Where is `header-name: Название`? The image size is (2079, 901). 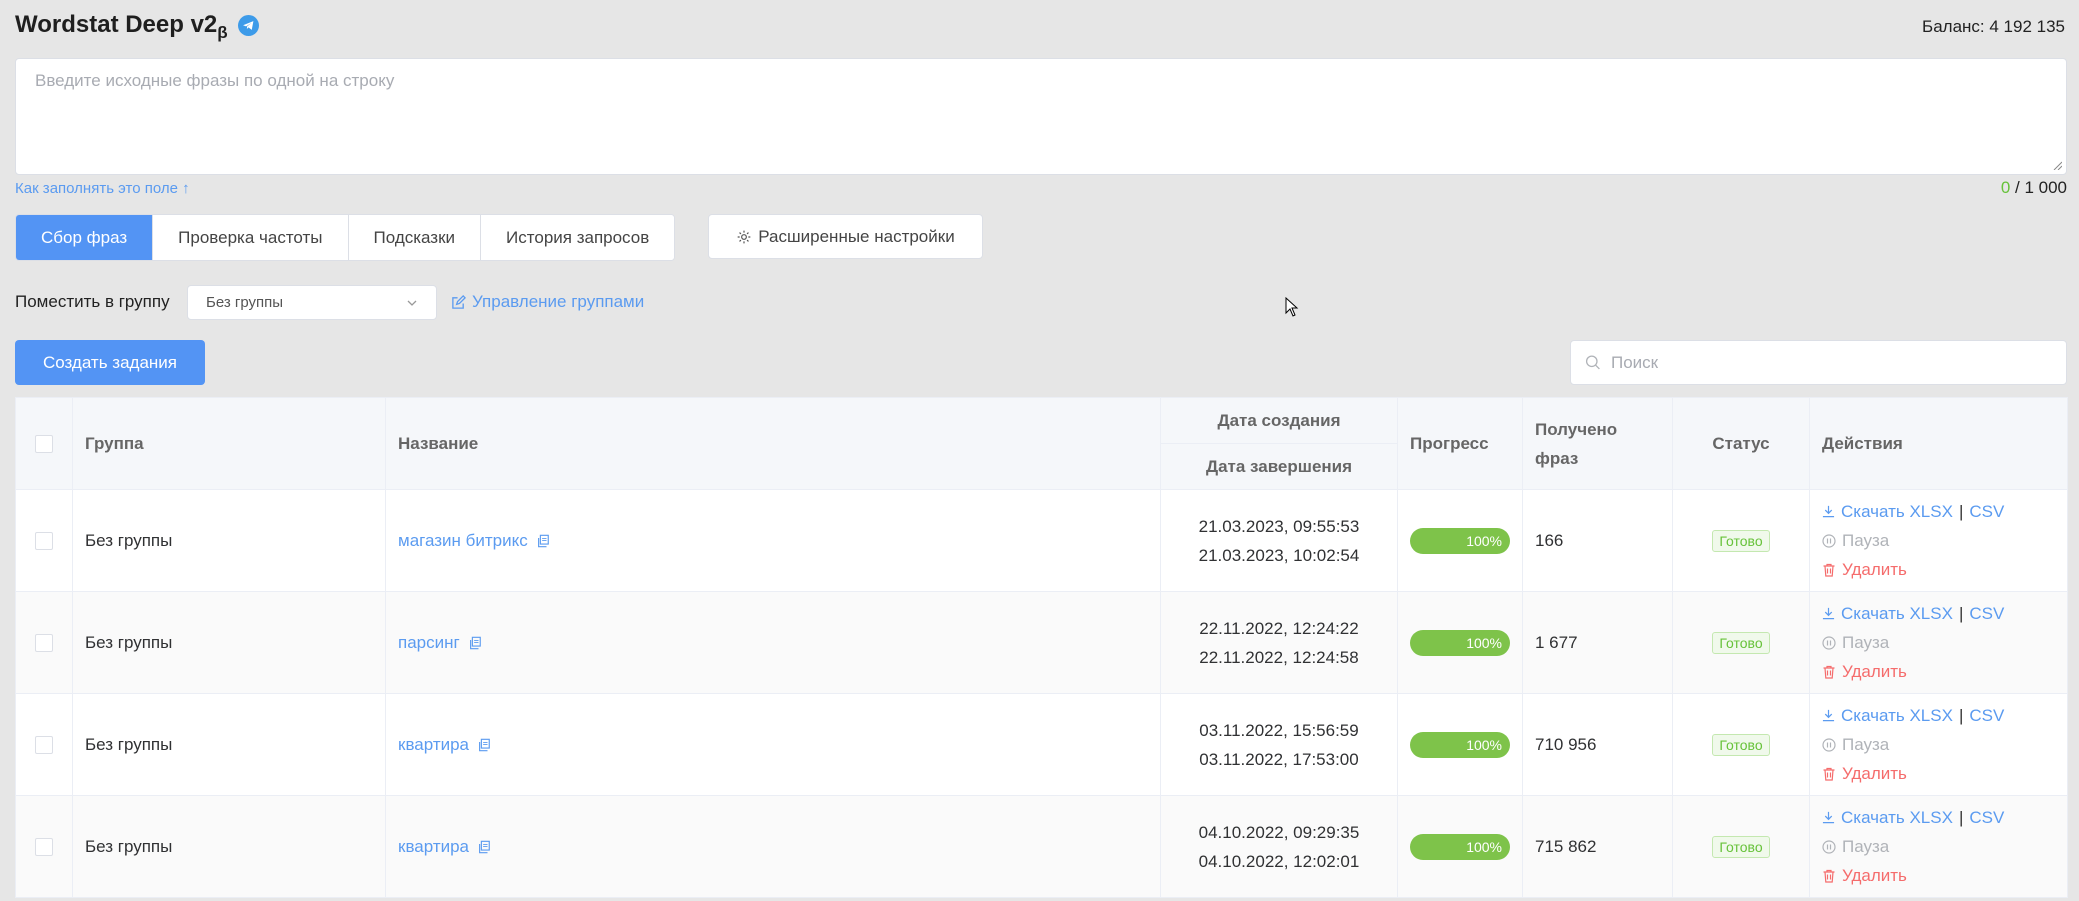
header-name: Название is located at coordinates (773, 443).